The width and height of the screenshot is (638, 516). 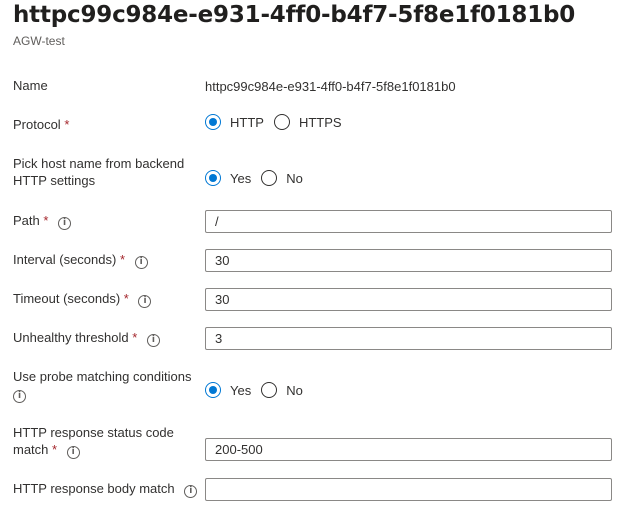 What do you see at coordinates (228, 178) in the screenshot?
I see `pick-host-option-yes: Yes` at bounding box center [228, 178].